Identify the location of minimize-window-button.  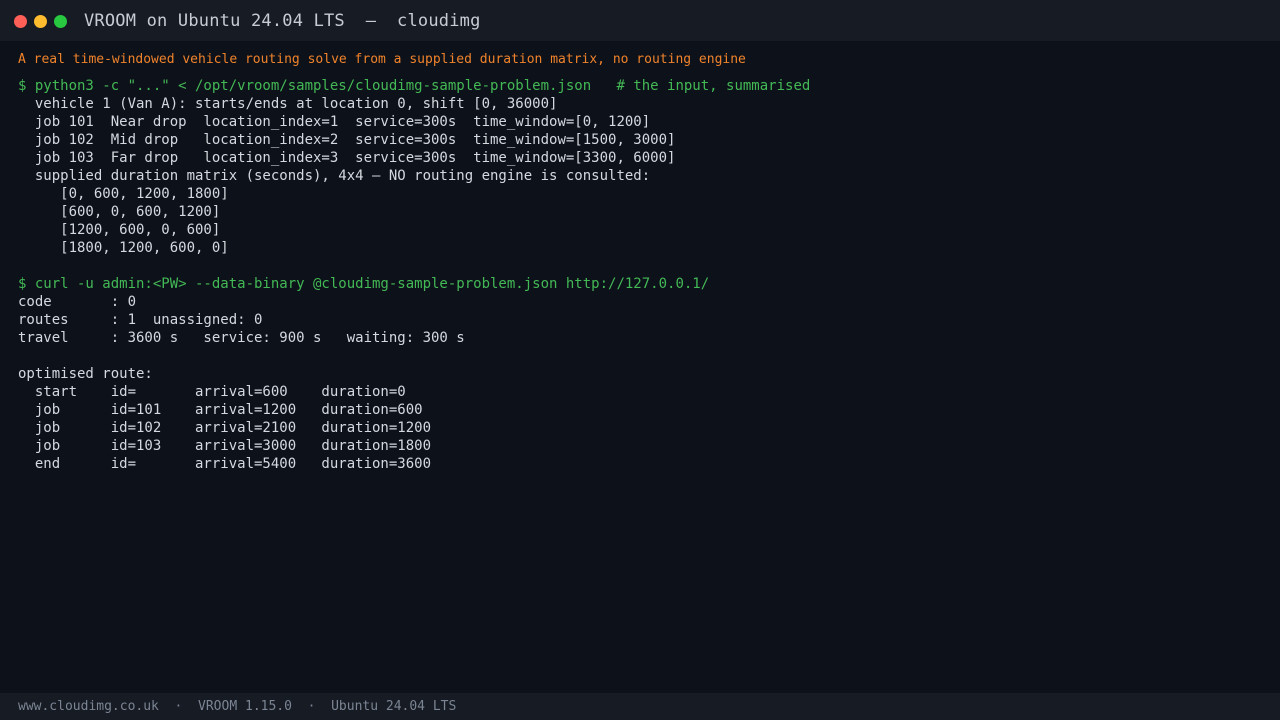
(40, 21).